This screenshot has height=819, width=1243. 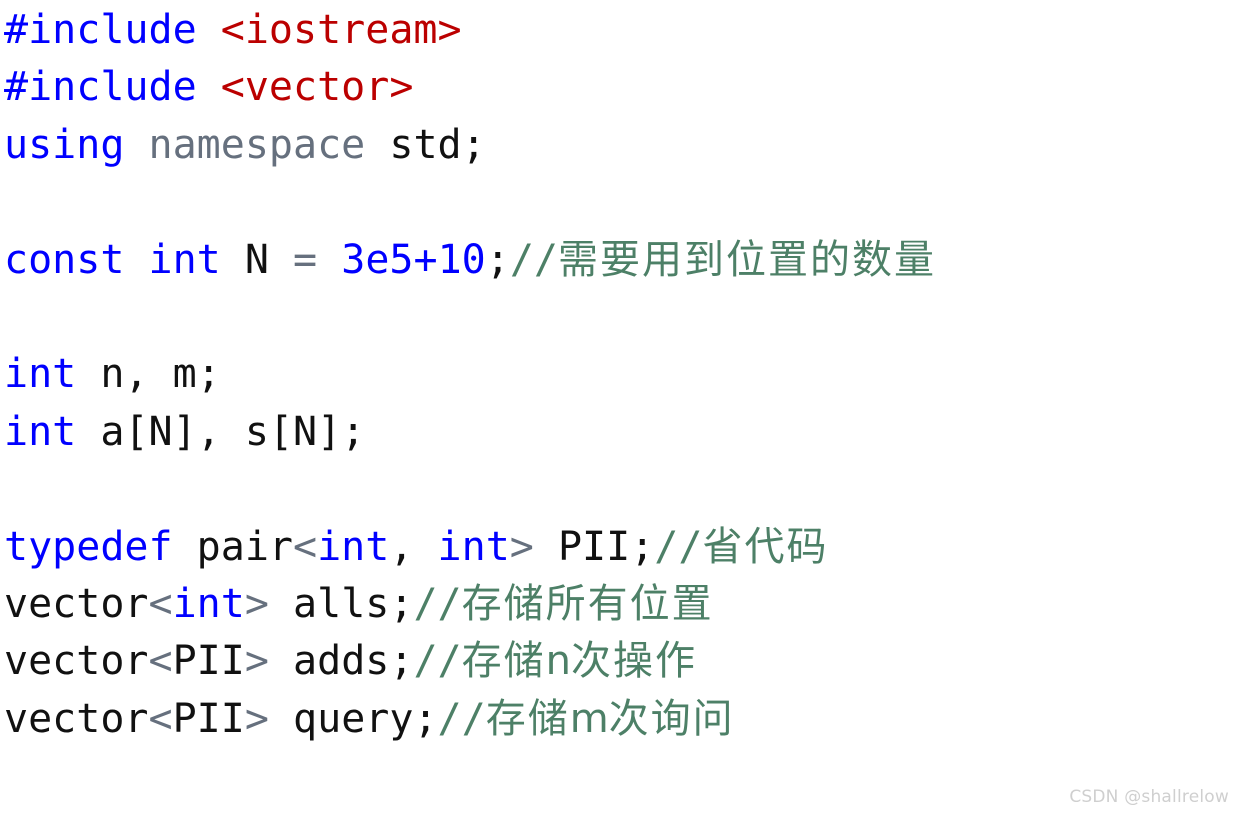 I want to click on code-line: #include <iostream>, so click(x=623, y=30).